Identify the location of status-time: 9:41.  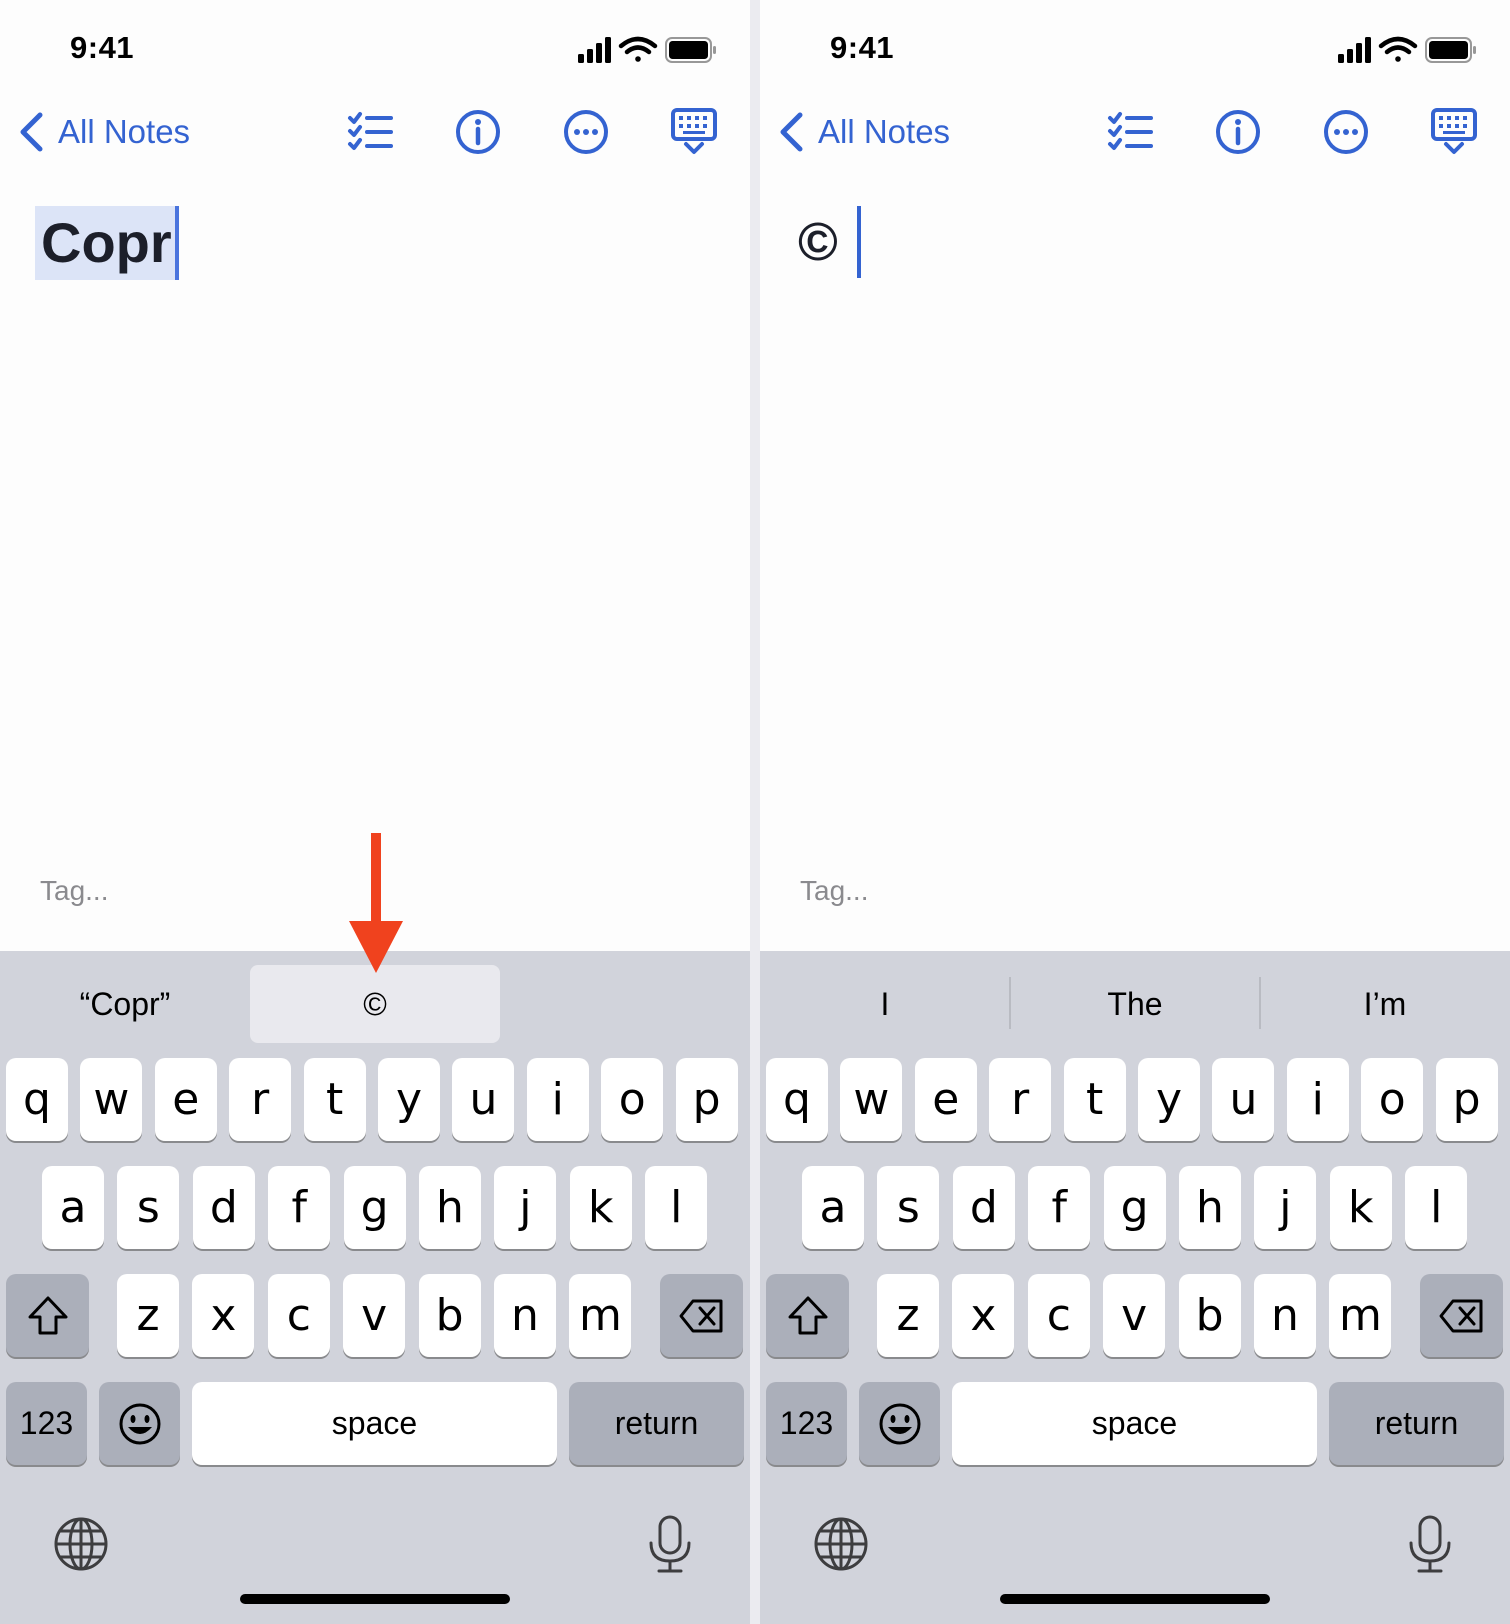
(102, 47).